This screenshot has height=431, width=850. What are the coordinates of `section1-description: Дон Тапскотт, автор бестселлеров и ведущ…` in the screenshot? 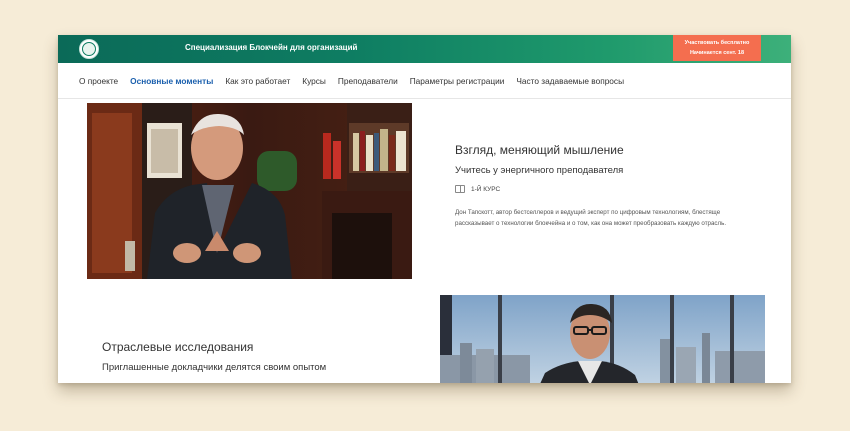 It's located at (591, 218).